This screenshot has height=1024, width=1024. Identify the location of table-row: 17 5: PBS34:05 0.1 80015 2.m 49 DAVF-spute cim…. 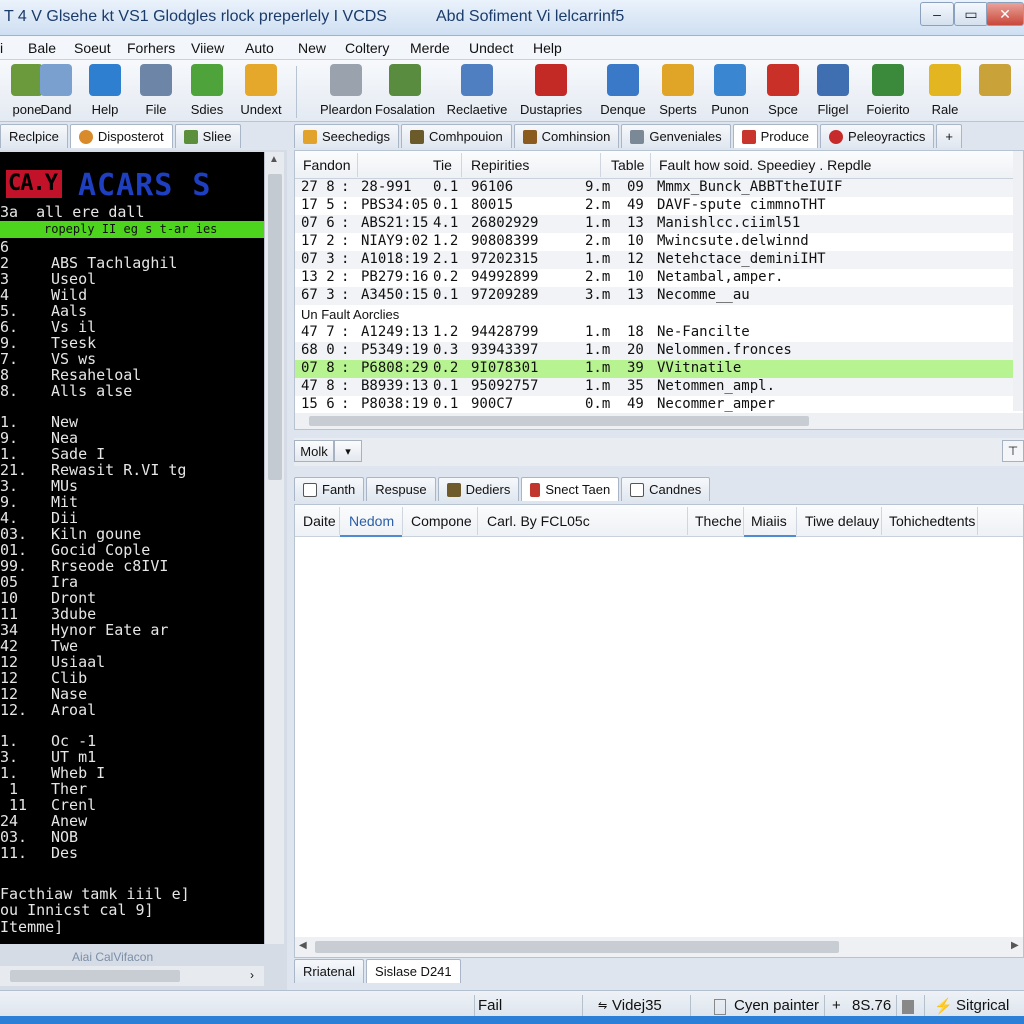
(654, 206).